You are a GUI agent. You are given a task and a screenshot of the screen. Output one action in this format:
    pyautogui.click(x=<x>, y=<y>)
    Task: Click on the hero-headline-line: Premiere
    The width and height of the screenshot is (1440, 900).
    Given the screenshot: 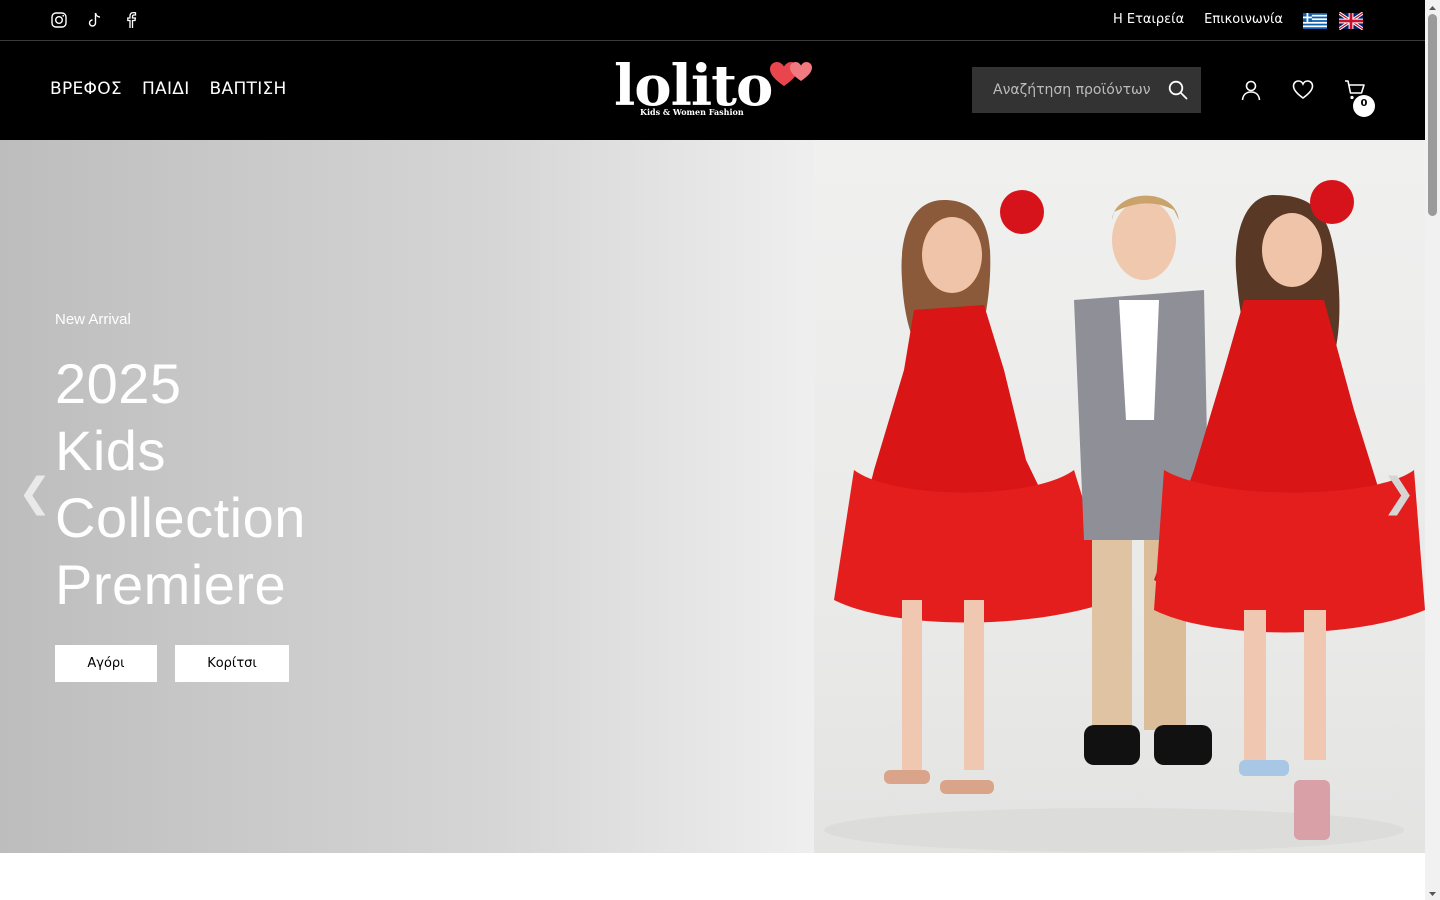 What is the action you would take?
    pyautogui.click(x=171, y=584)
    